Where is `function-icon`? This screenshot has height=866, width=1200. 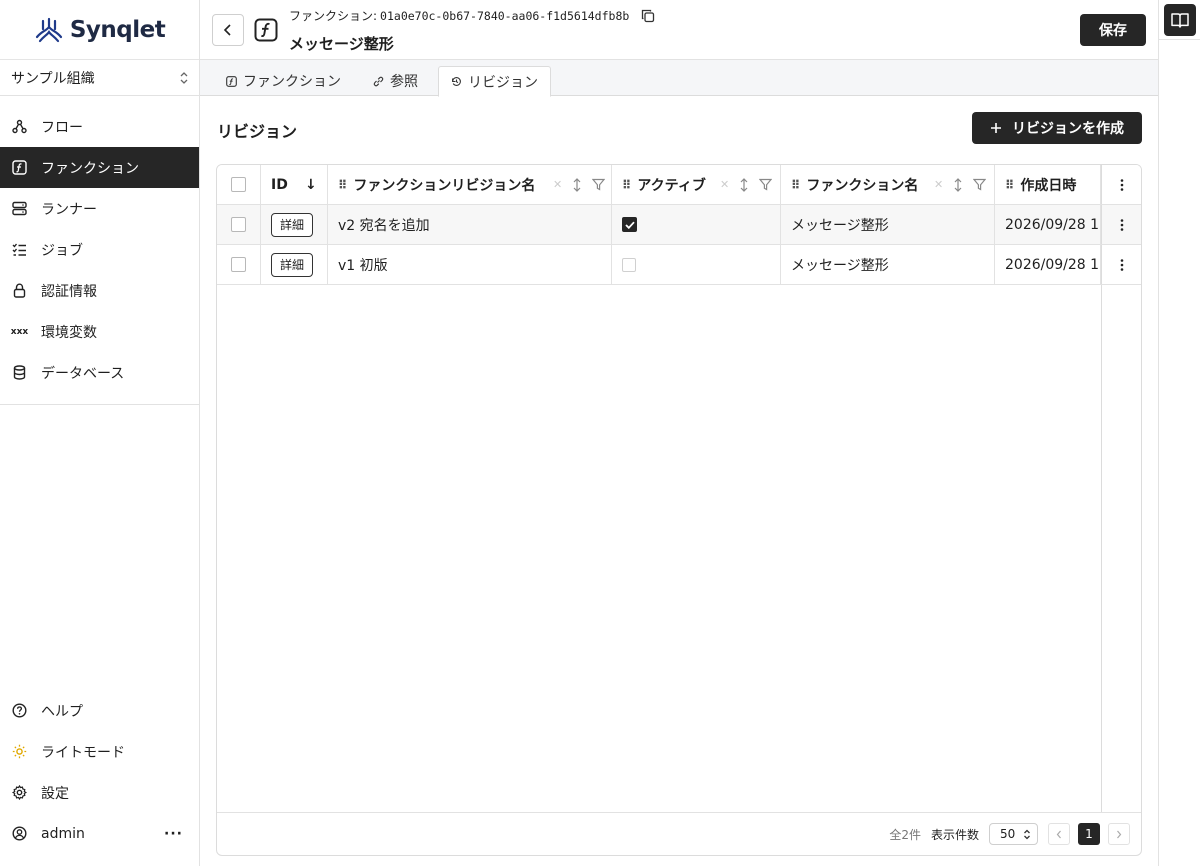 function-icon is located at coordinates (266, 30).